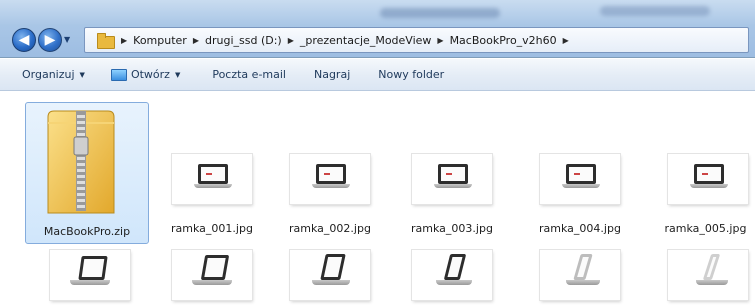 Image resolution: width=755 pixels, height=308 pixels. What do you see at coordinates (67, 39) in the screenshot?
I see `recent-pages-dropdown: ▼` at bounding box center [67, 39].